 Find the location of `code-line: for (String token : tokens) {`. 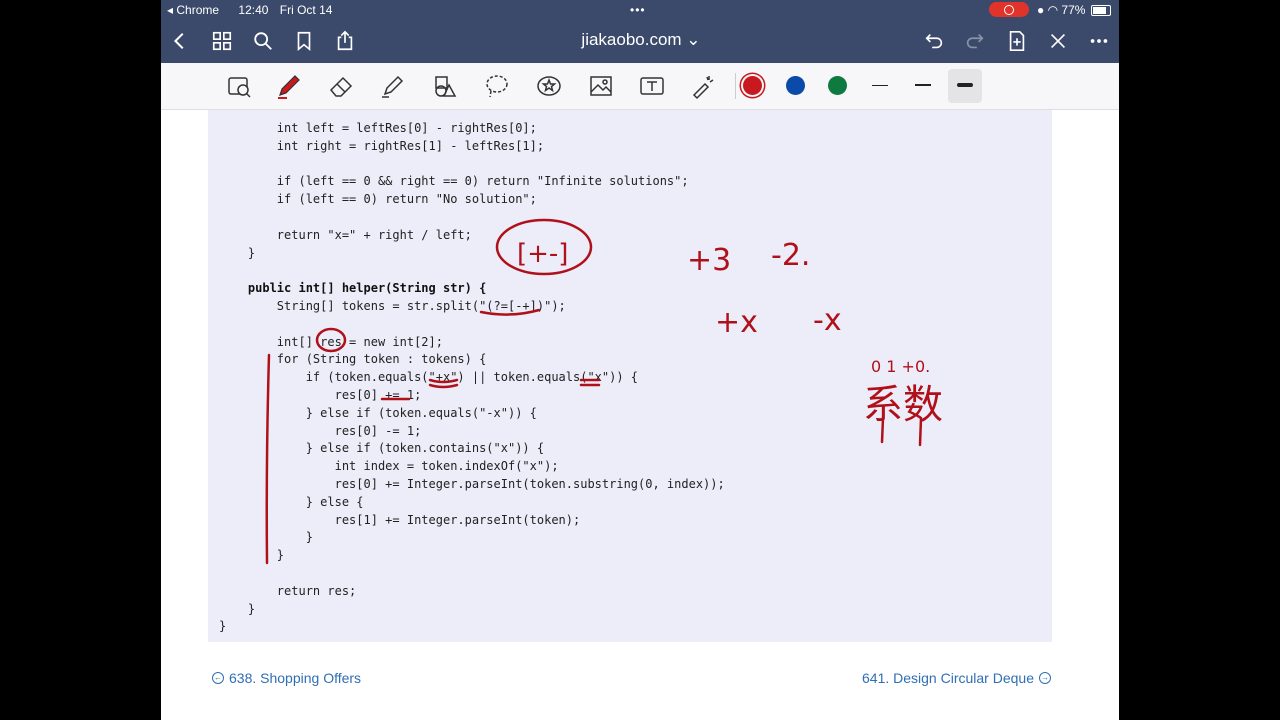

code-line: for (String token : tokens) { is located at coordinates (353, 359).